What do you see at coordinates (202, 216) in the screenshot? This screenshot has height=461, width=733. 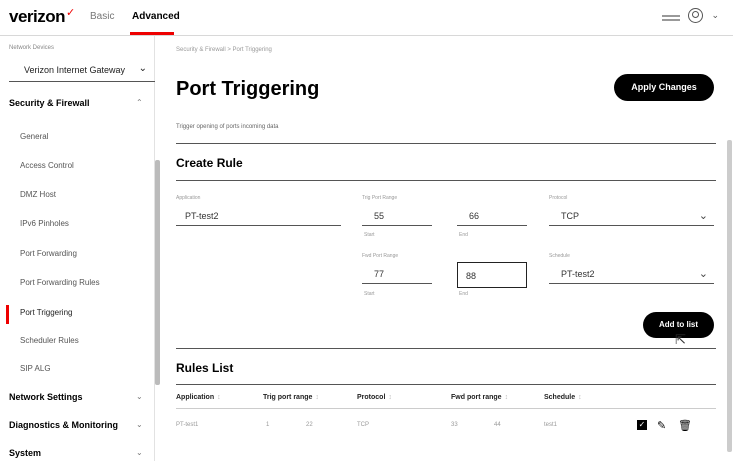 I see `application-value: PT-test2` at bounding box center [202, 216].